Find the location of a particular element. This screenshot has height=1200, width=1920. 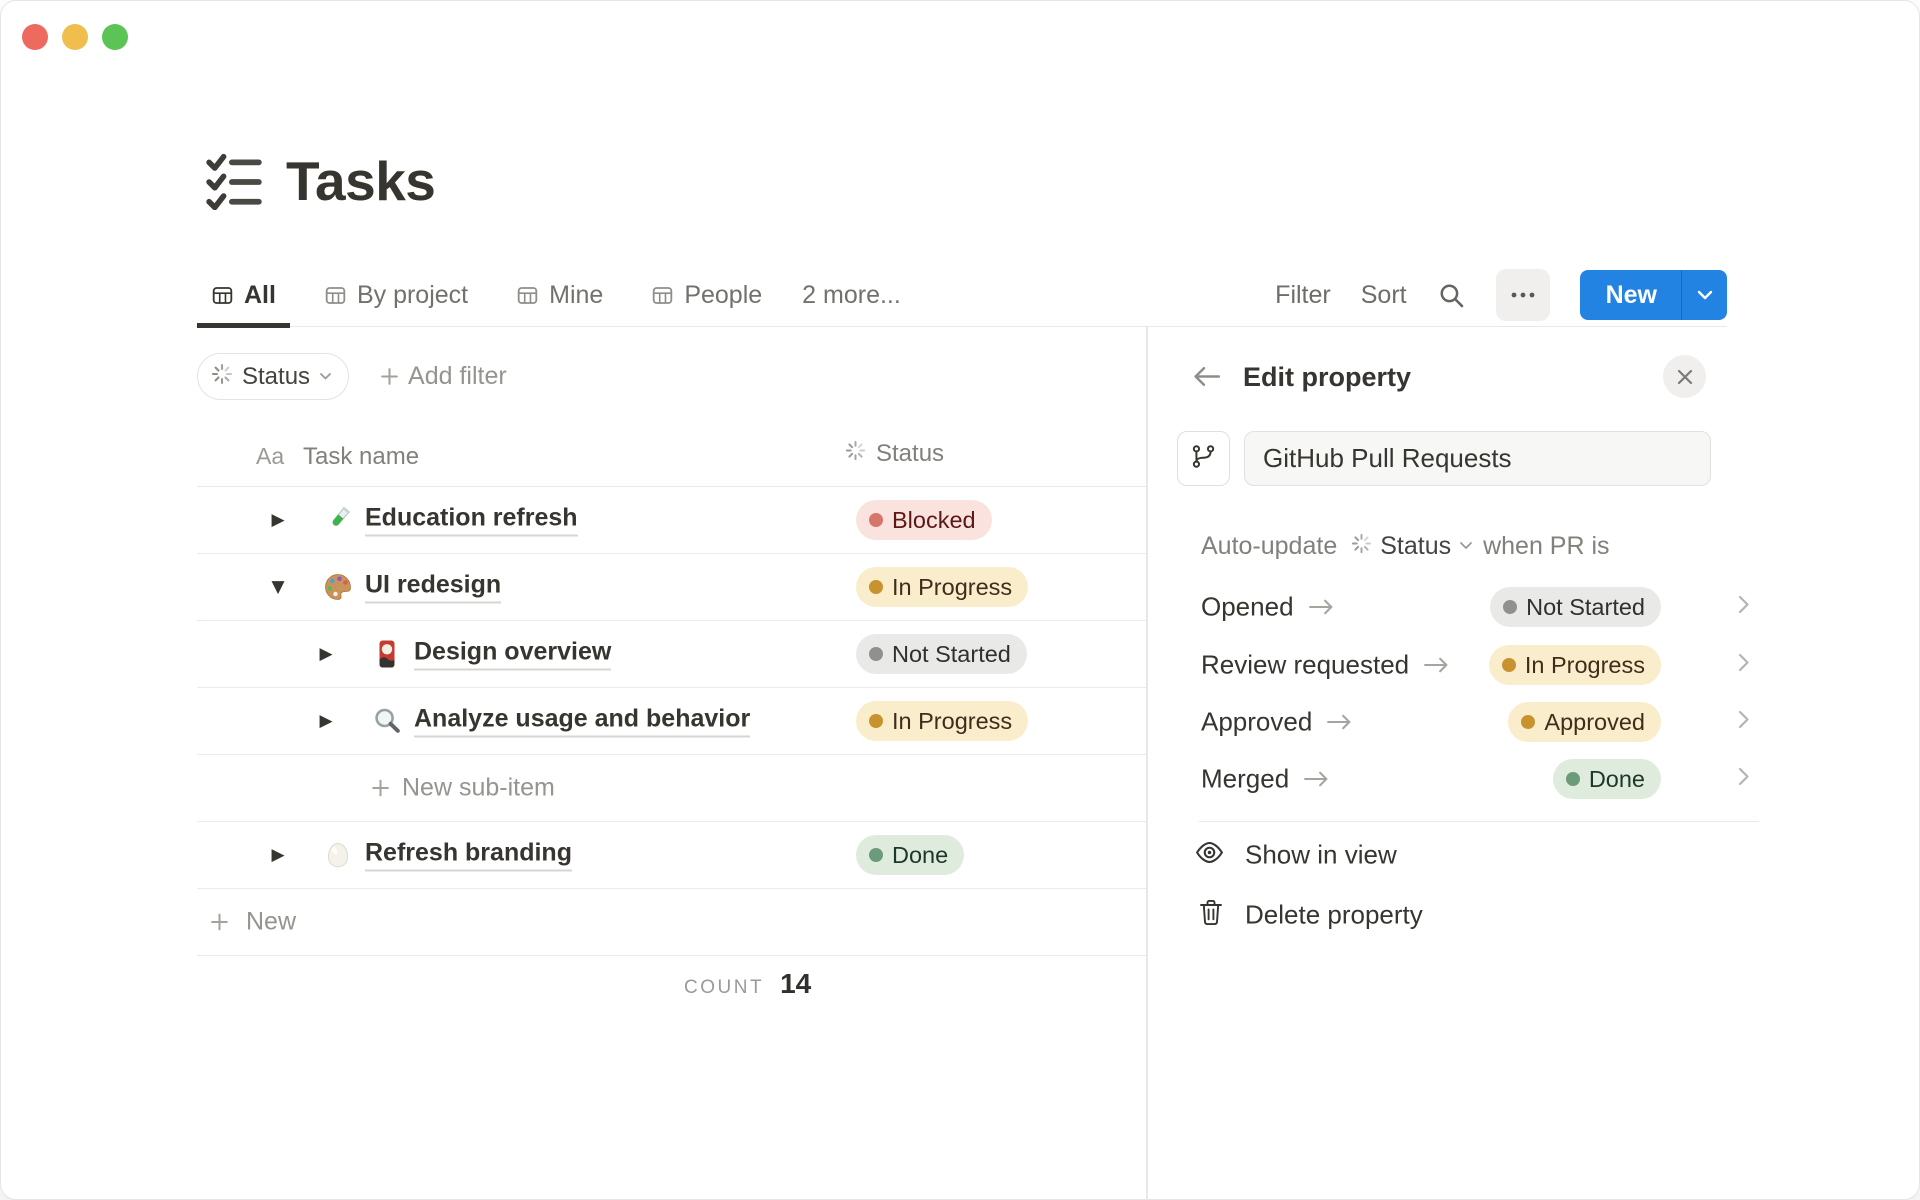

mapping-row: Approved Approved is located at coordinates (1560, 722).